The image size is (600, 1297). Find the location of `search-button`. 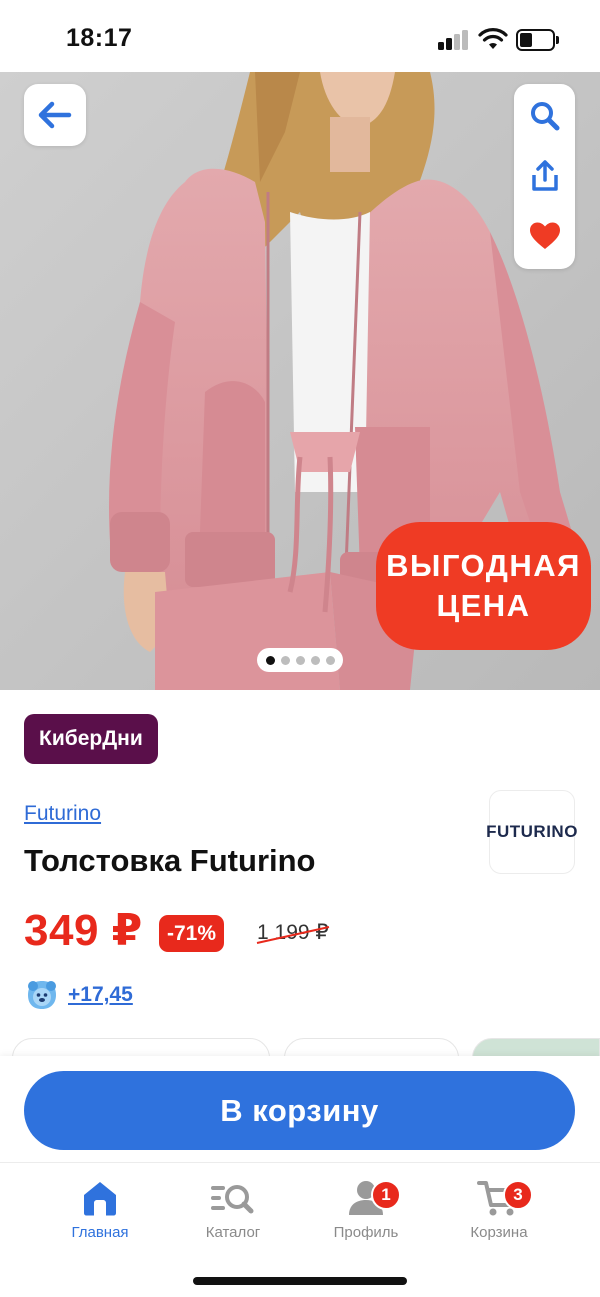

search-button is located at coordinates (544, 116).